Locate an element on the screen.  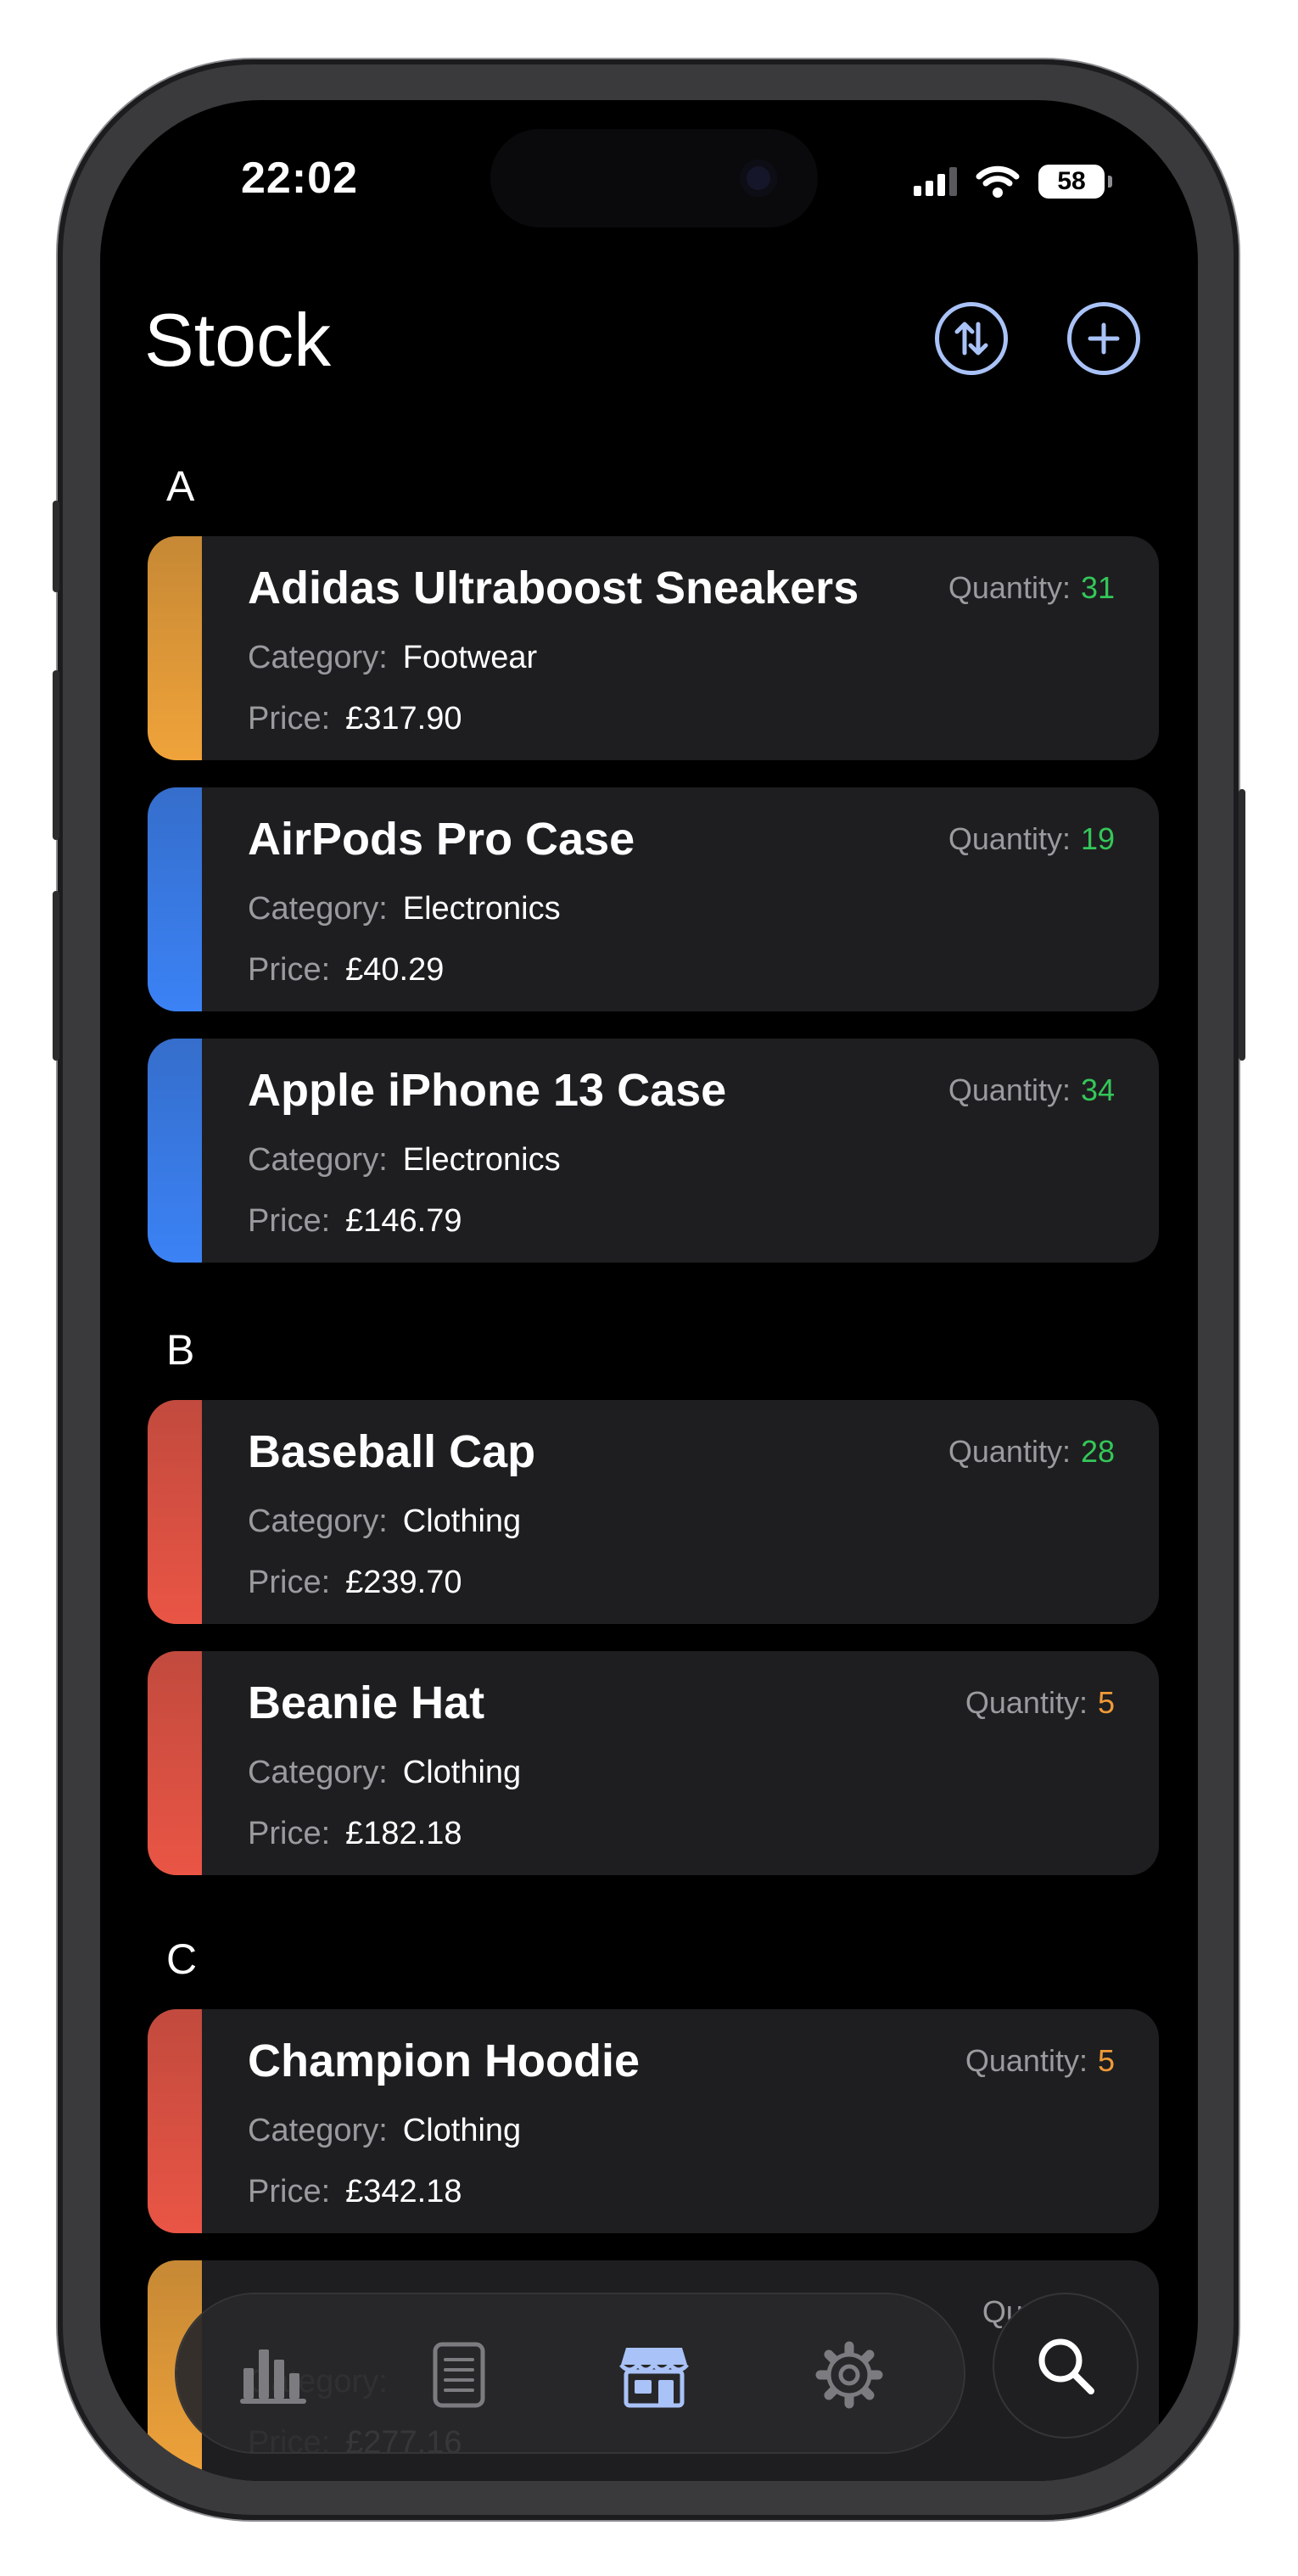
tab-stock is located at coordinates (654, 2375).